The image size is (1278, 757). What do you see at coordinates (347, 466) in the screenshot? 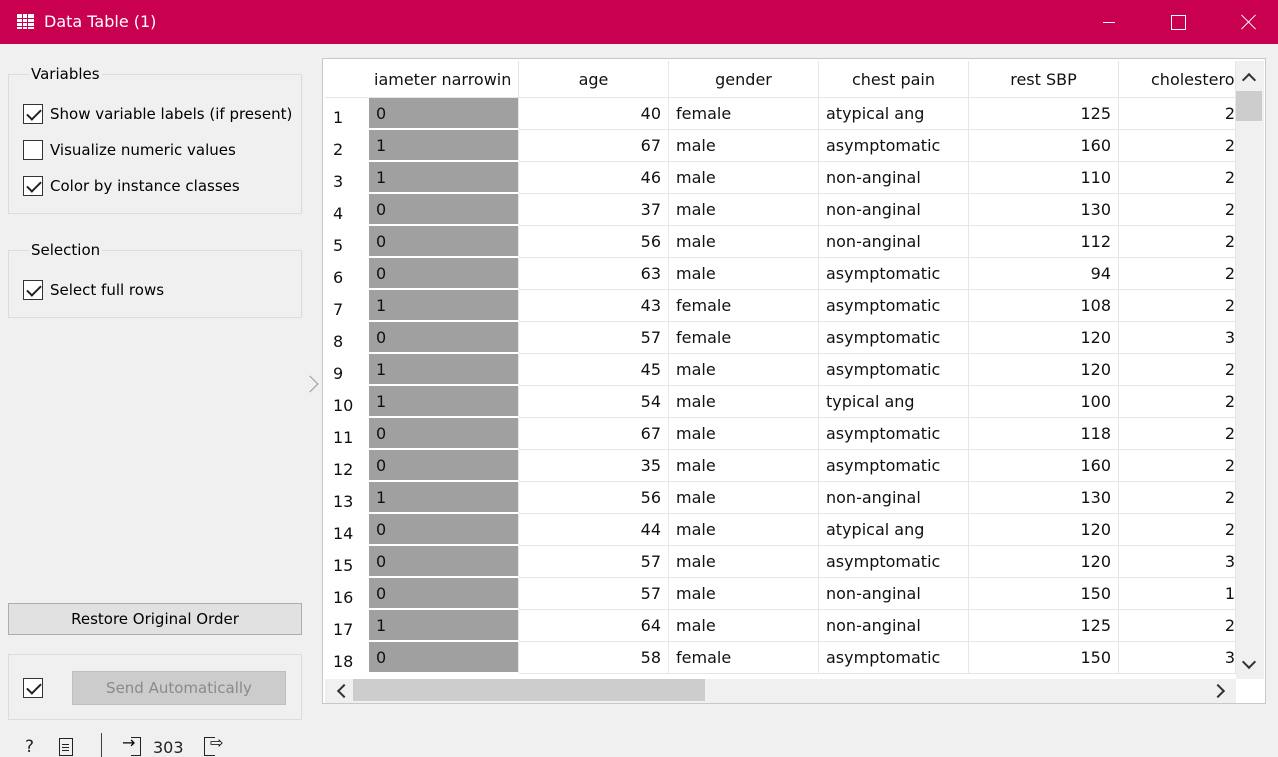
I see `row-header: 12` at bounding box center [347, 466].